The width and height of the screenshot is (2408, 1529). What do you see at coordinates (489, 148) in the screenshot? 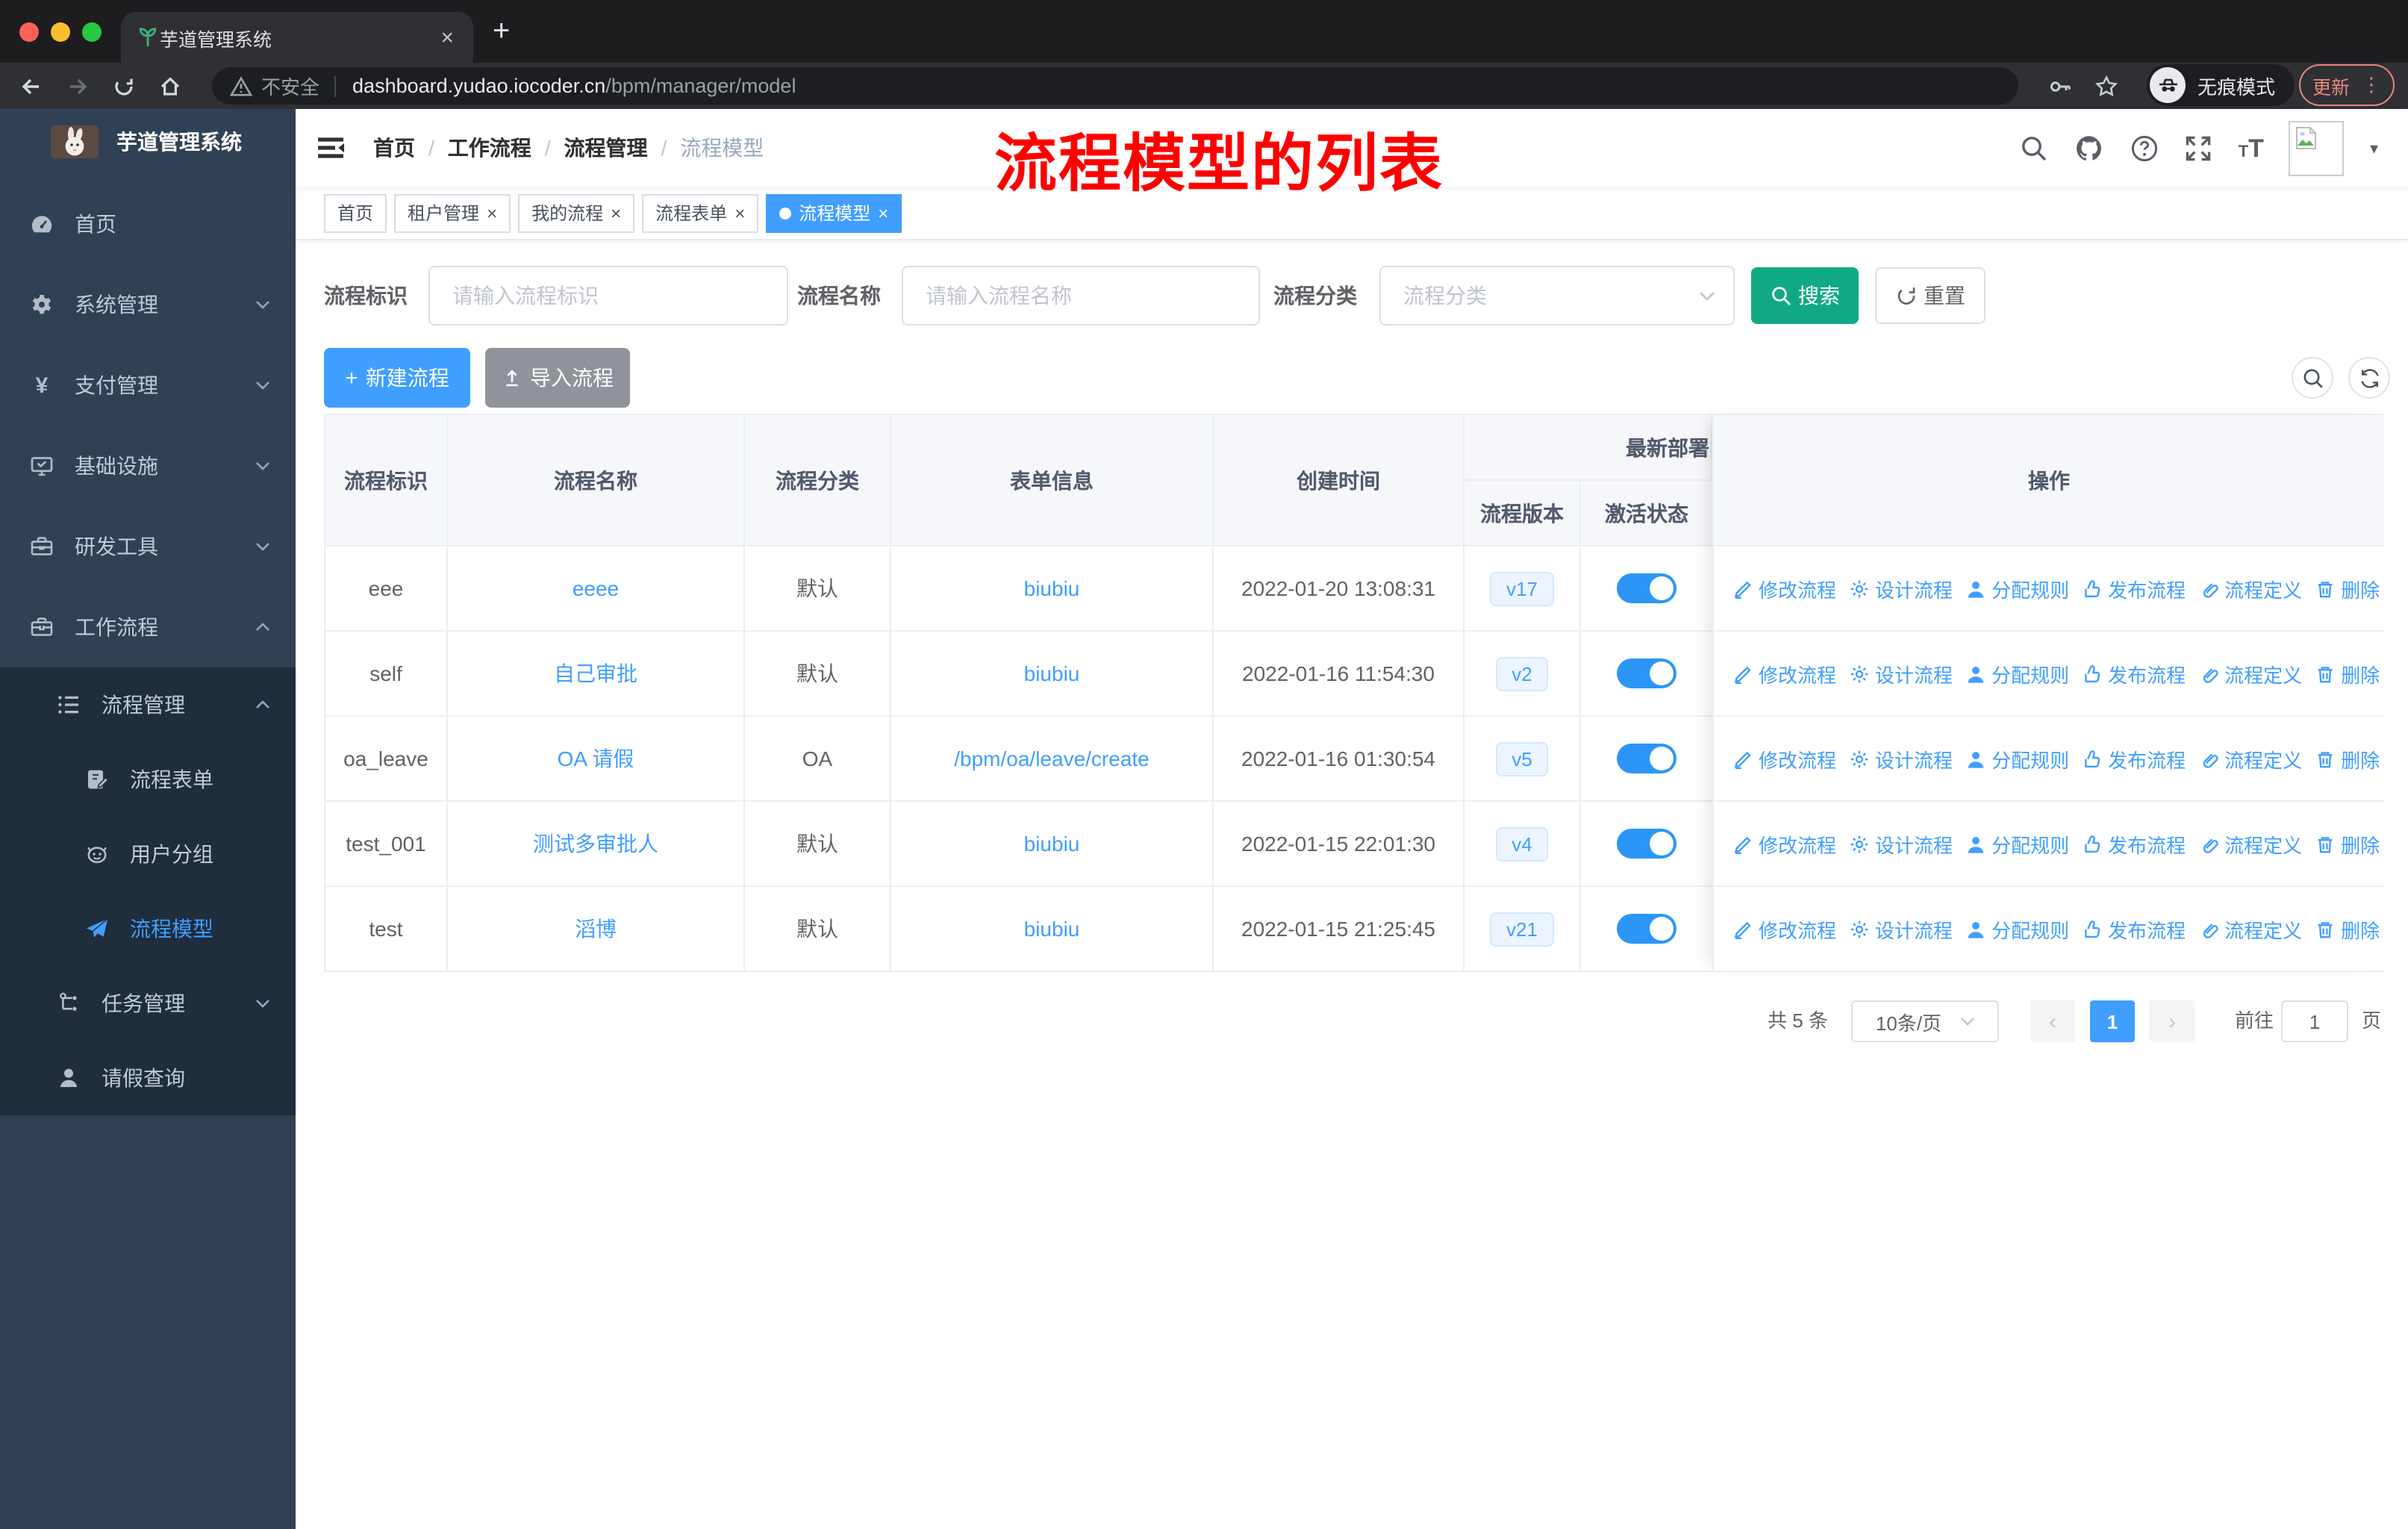
I see `breadcrumb-workflow: 工作流程` at bounding box center [489, 148].